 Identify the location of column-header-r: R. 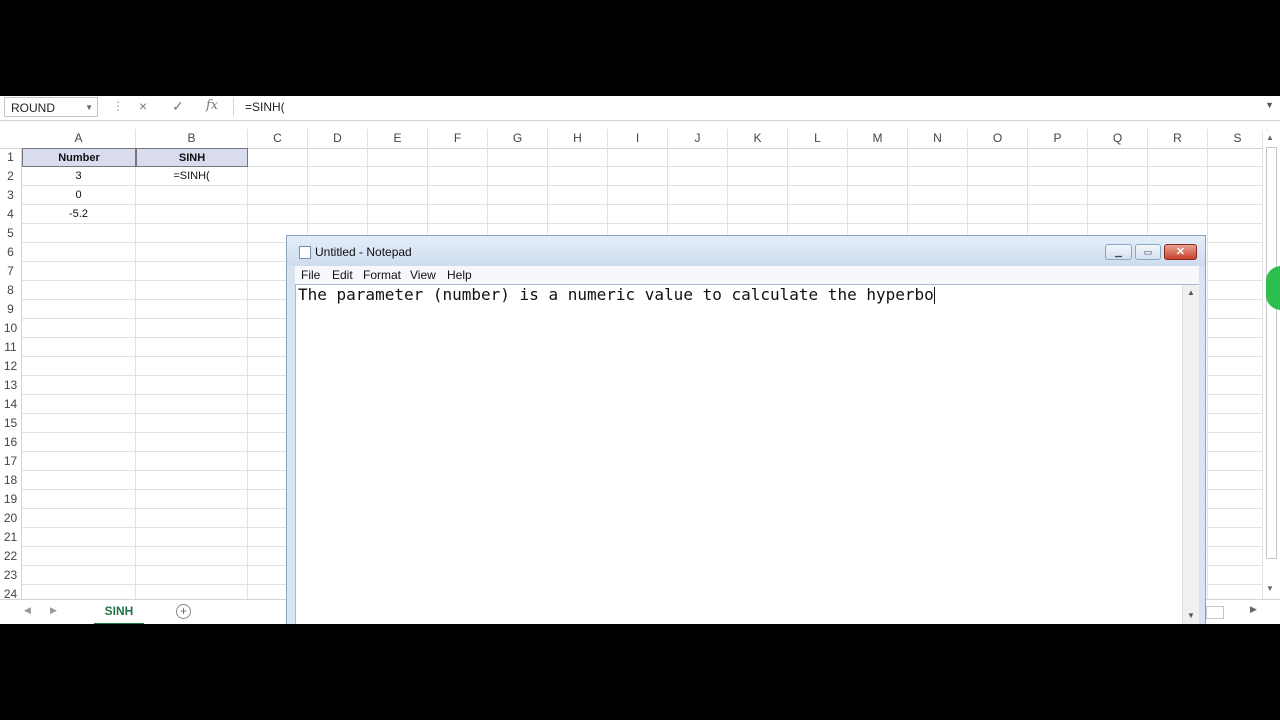
(1178, 138).